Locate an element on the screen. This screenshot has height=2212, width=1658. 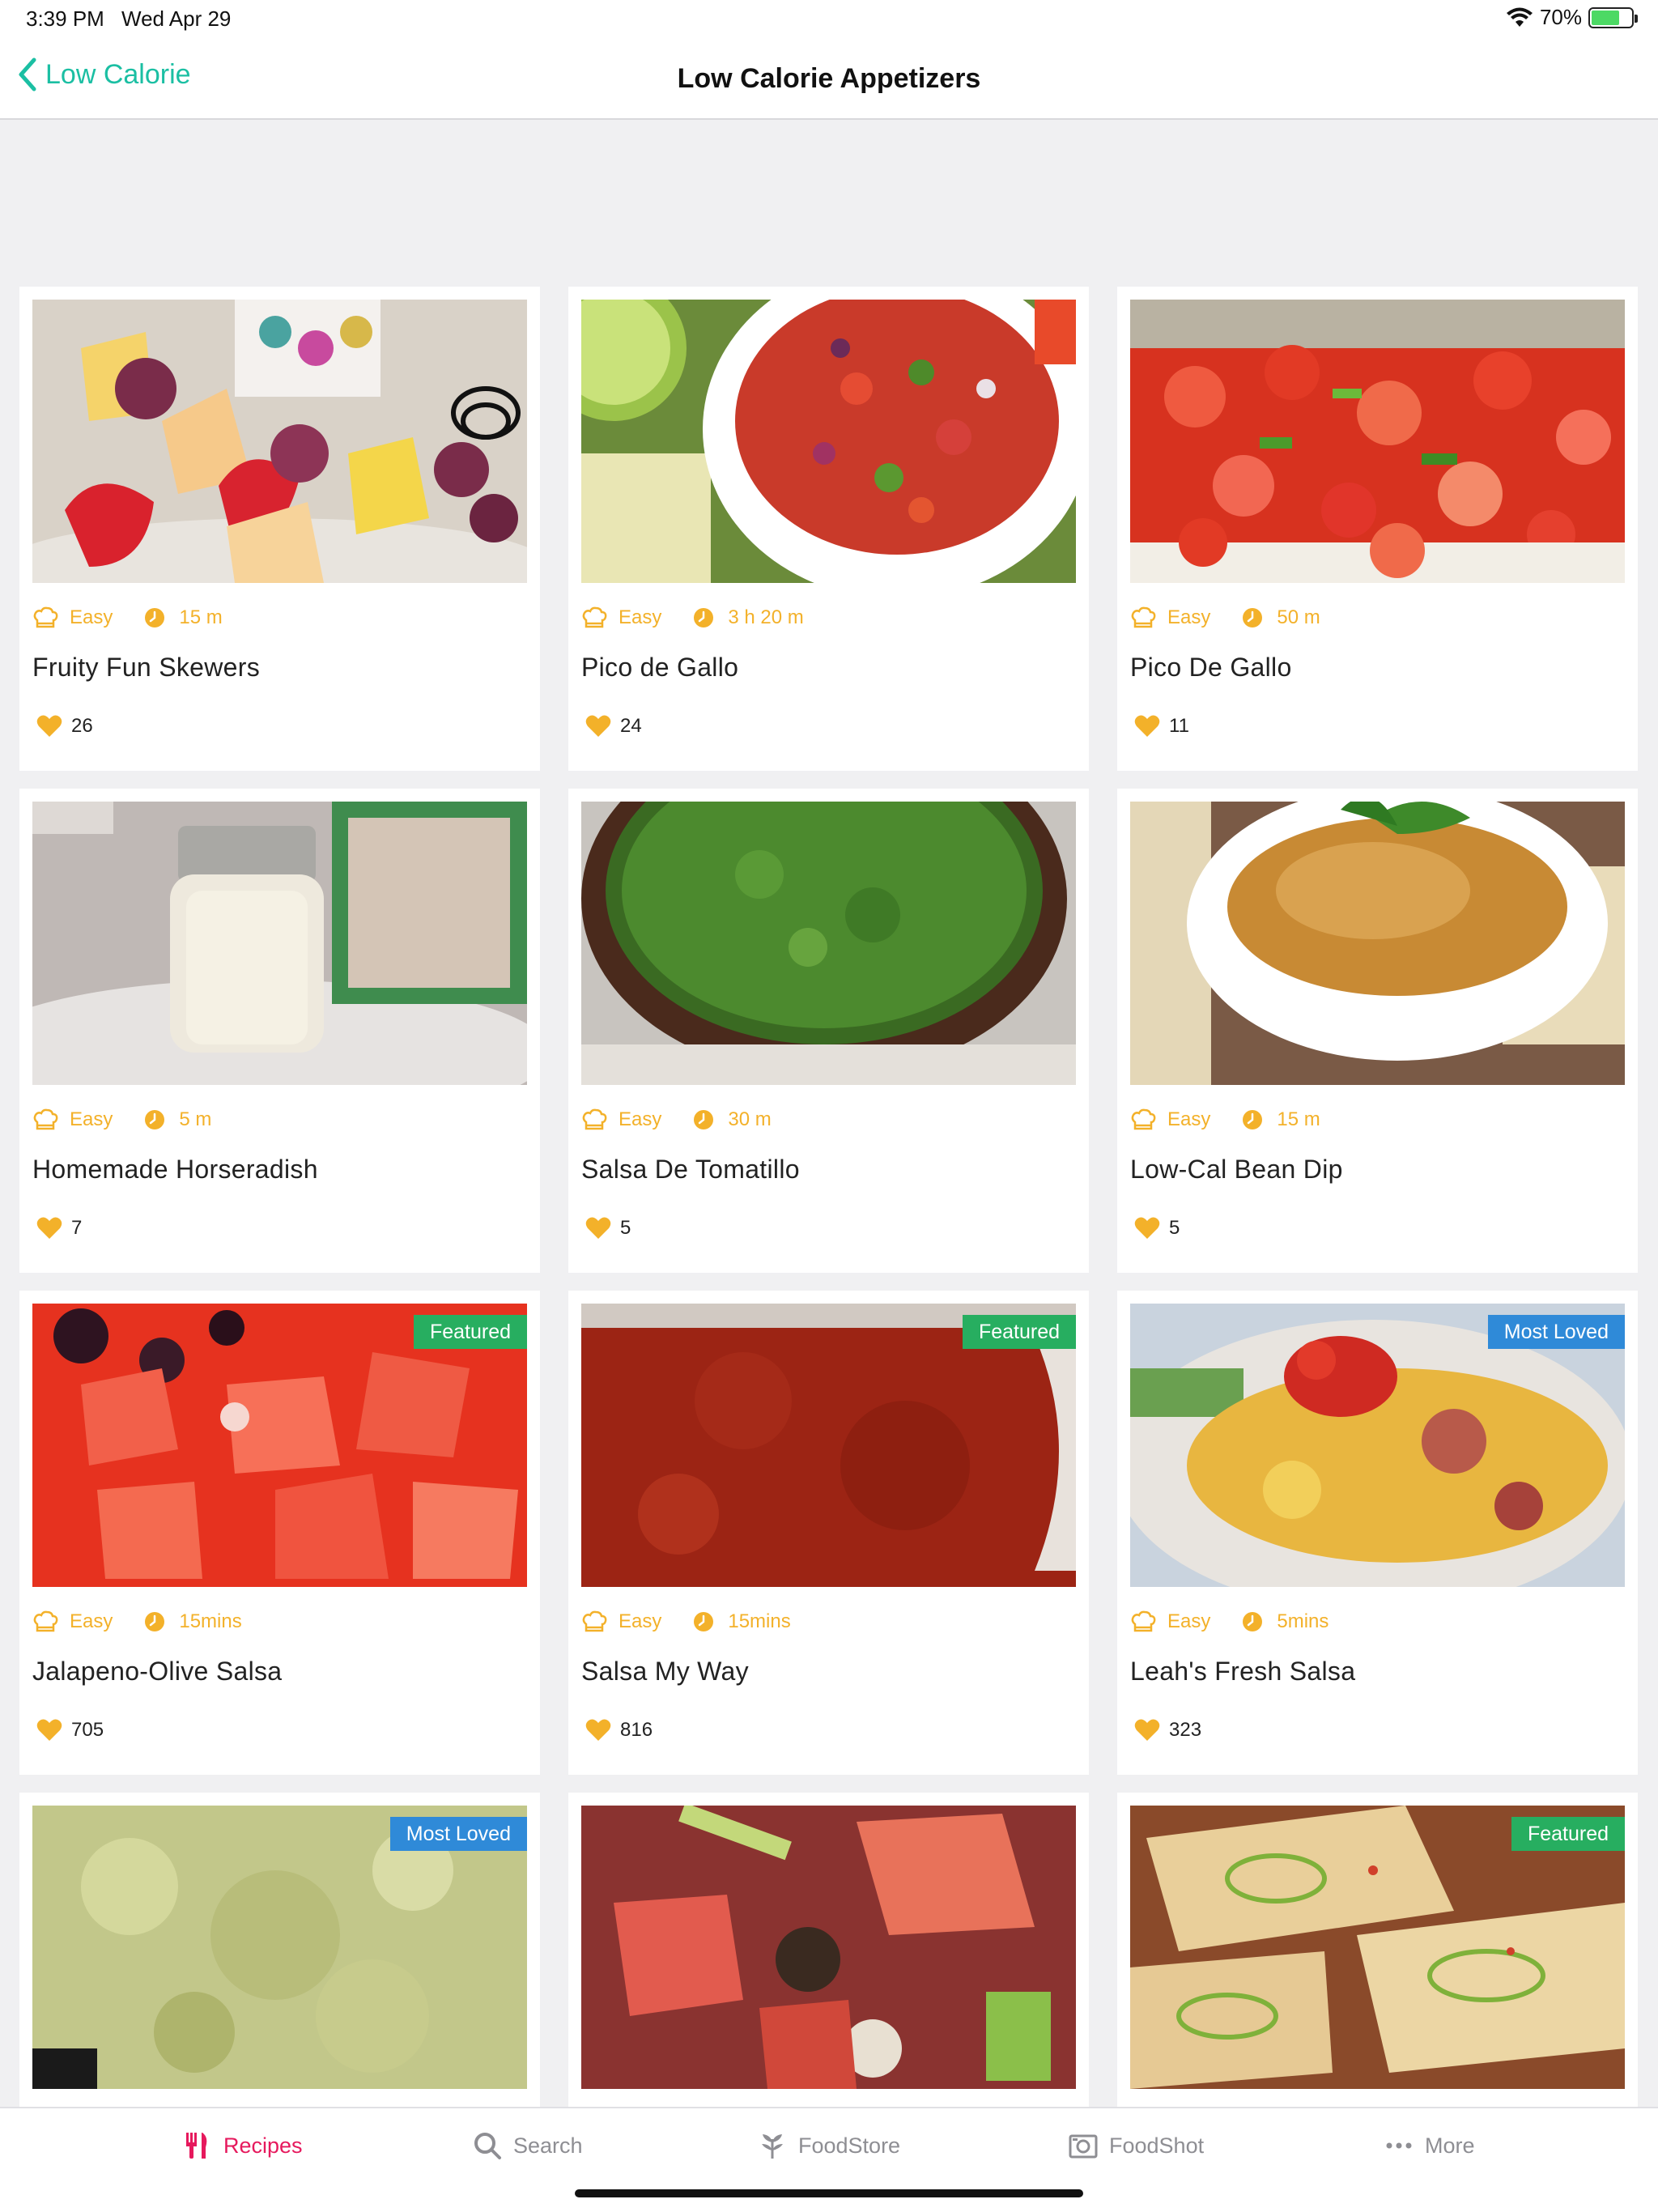
recipe-meta: Easy 3 h 20 m is located at coordinates (692, 618).